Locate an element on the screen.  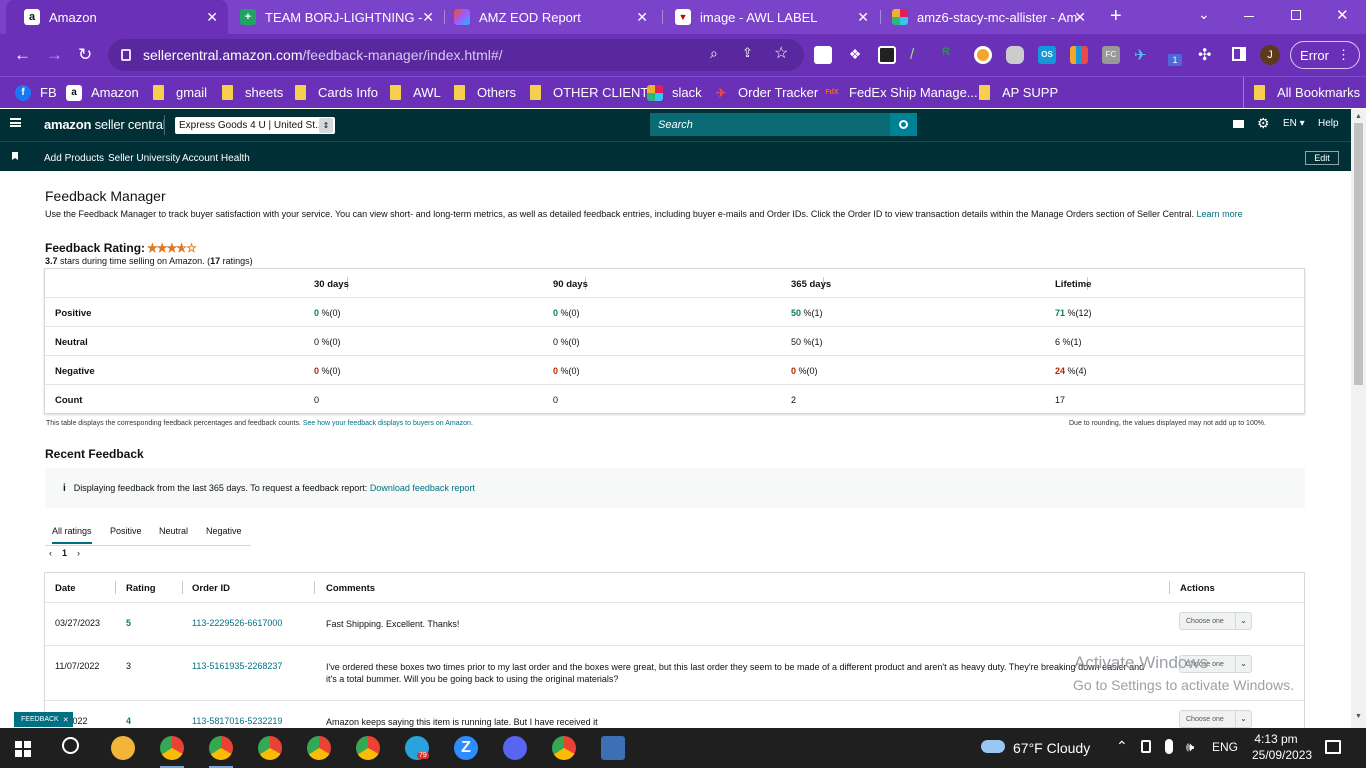
bookmark-sheets: sheets is located at coordinates (252, 92).